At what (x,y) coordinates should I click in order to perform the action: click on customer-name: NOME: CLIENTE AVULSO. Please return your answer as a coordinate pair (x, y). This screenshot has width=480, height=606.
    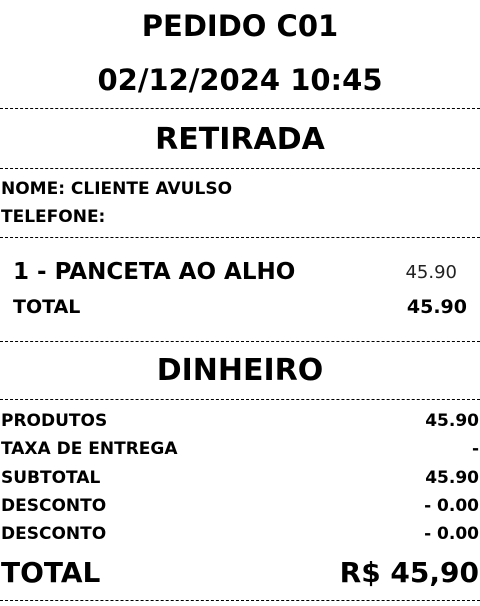
    Looking at the image, I should click on (117, 189).